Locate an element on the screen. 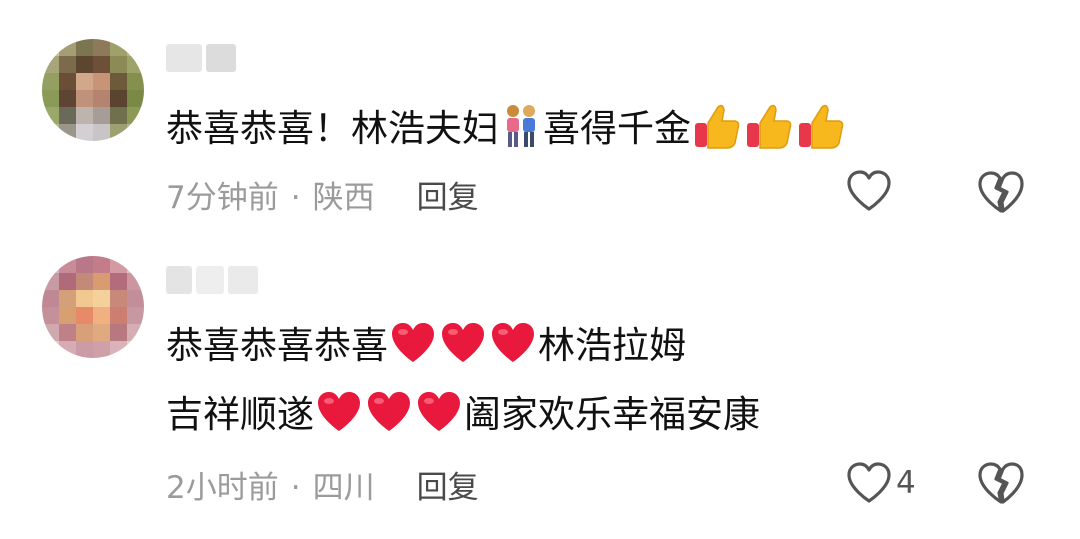 The image size is (1080, 539). comment-meta: 2小时前 · 四川 回复 is located at coordinates (322, 484).